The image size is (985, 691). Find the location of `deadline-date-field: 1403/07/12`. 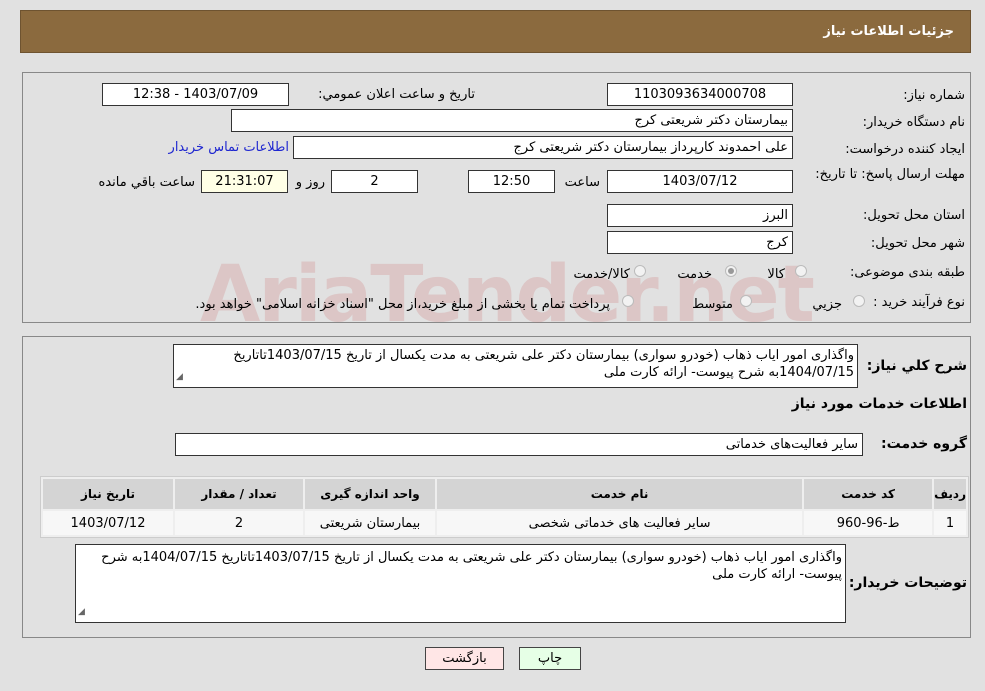

deadline-date-field: 1403/07/12 is located at coordinates (700, 181).